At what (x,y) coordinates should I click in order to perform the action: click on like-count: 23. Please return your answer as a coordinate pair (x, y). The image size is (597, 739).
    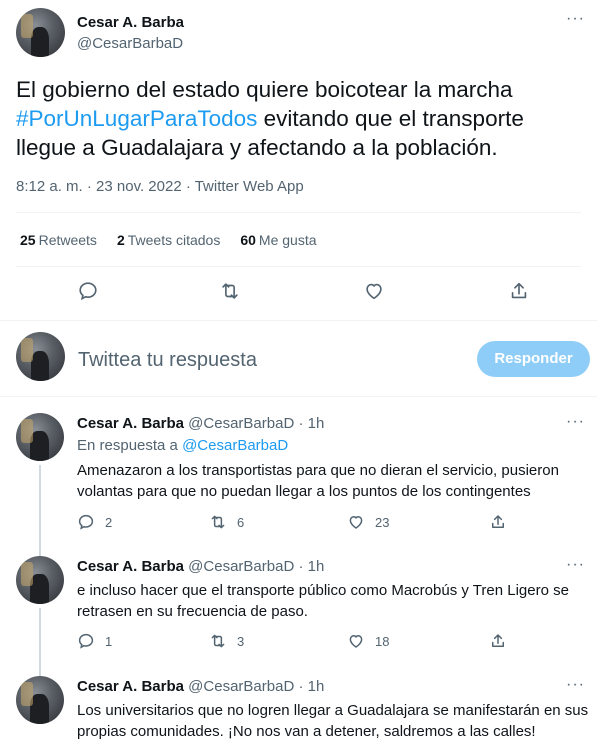
    Looking at the image, I should click on (382, 522).